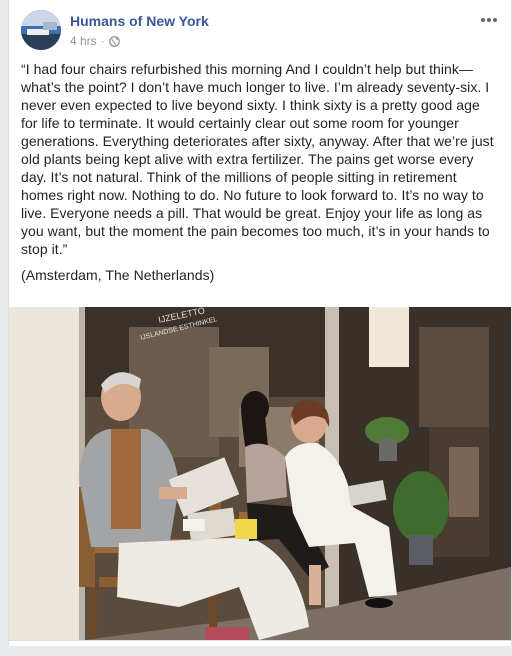 This screenshot has width=512, height=656. What do you see at coordinates (83, 41) in the screenshot?
I see `post-timestamp: 4 hrs` at bounding box center [83, 41].